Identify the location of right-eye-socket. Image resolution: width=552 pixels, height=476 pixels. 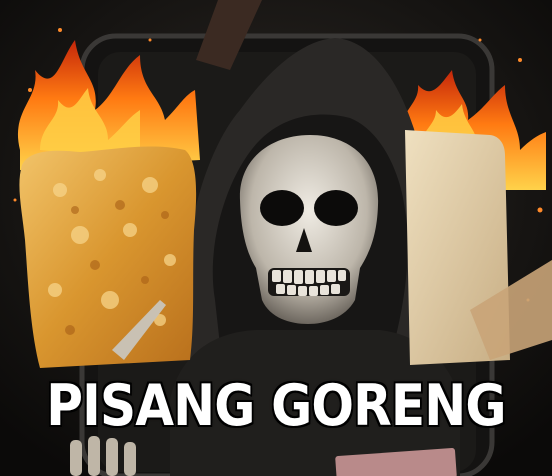
(336, 208).